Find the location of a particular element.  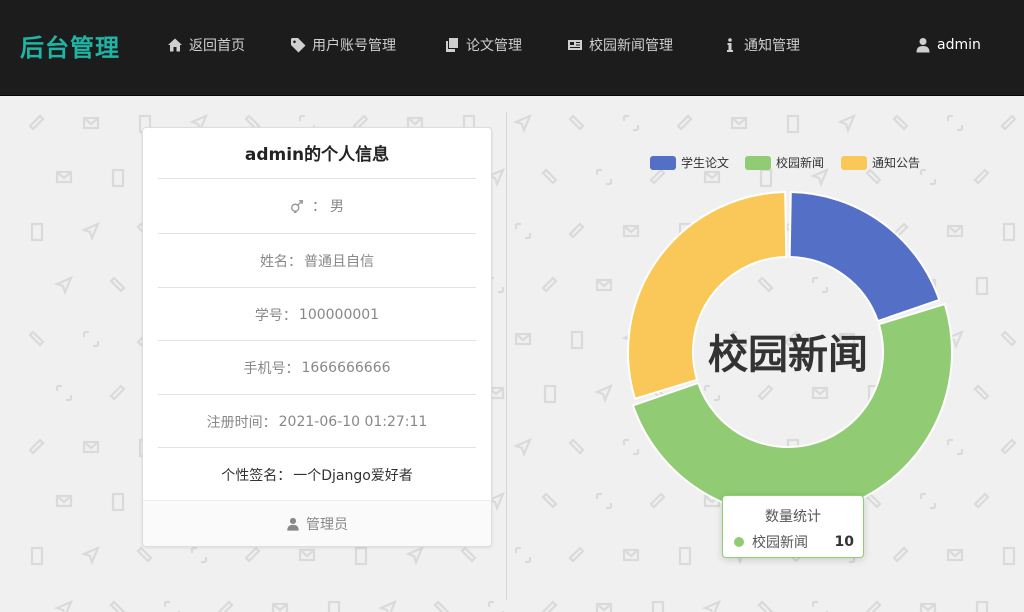

profile-title: admin的个人信息 is located at coordinates (317, 155).